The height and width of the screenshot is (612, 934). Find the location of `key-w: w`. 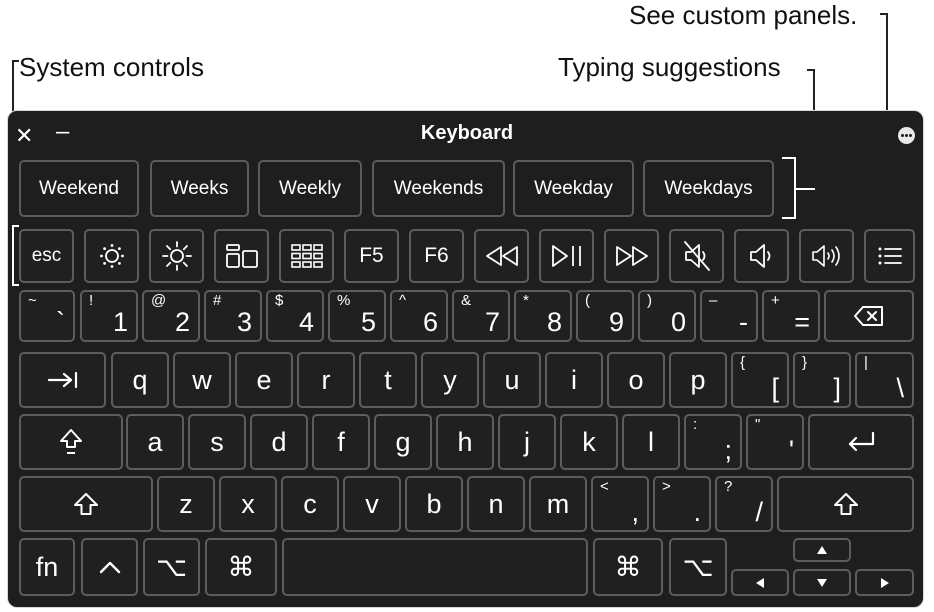

key-w: w is located at coordinates (202, 380).